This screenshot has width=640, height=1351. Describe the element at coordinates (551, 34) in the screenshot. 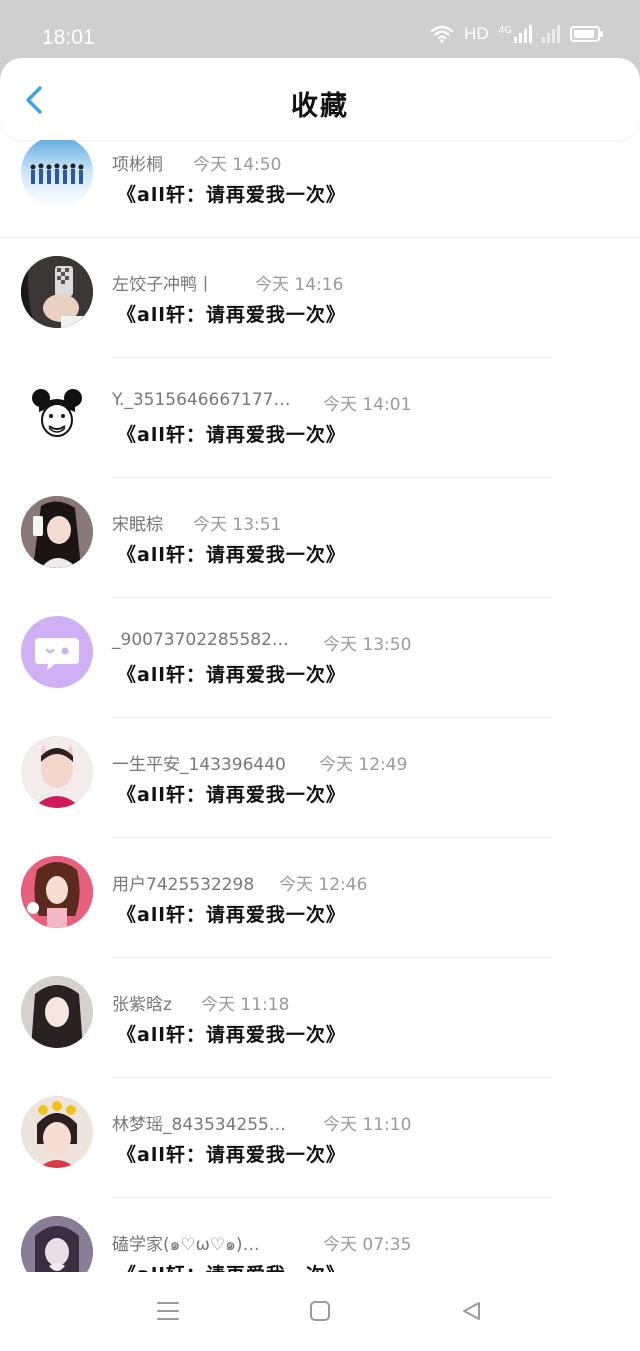

I see `signal-2-icon` at that location.